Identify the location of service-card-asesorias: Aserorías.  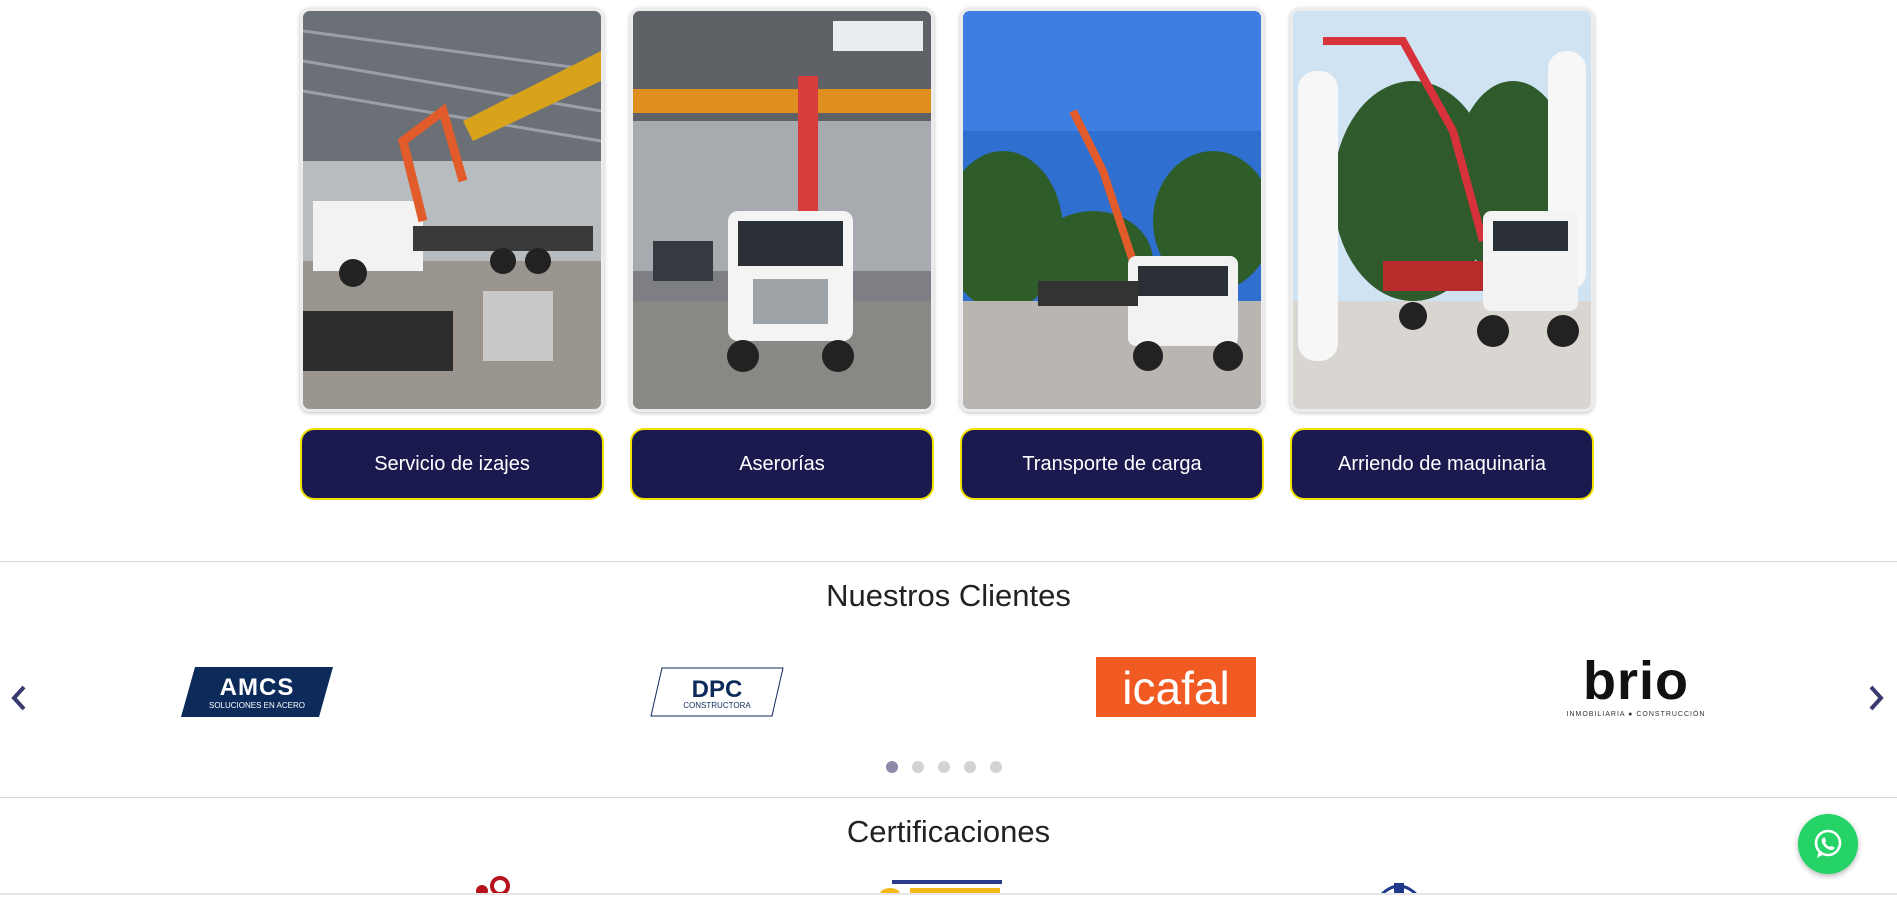
(782, 254).